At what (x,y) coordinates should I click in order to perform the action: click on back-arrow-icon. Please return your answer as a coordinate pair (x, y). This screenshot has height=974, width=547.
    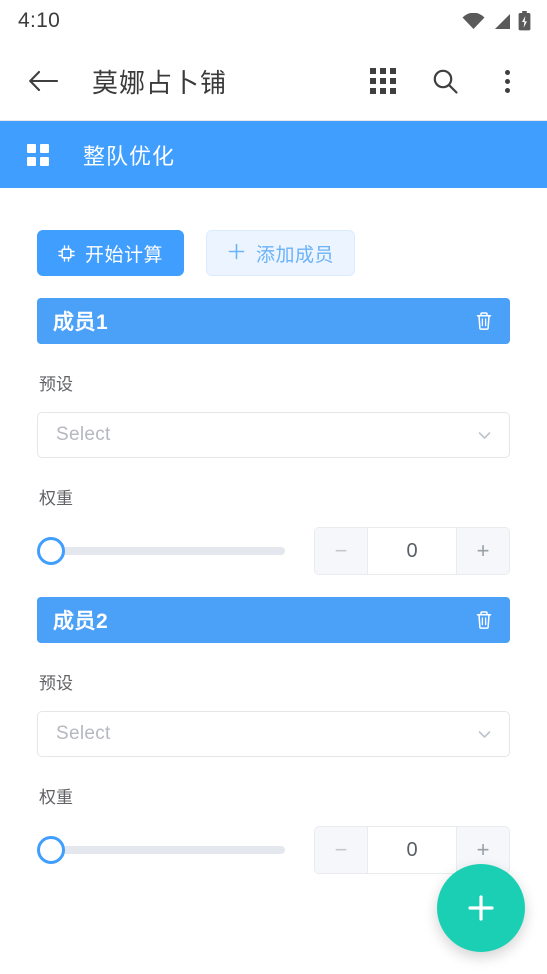
    Looking at the image, I should click on (43, 81).